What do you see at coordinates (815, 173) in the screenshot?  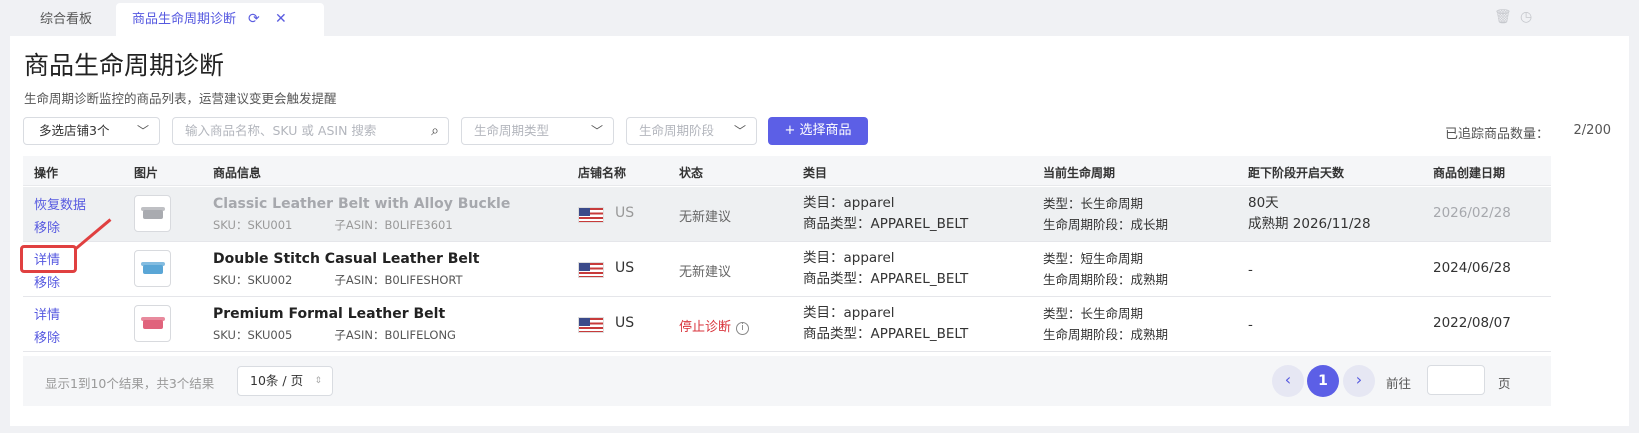 I see `col-header-category: 类目` at bounding box center [815, 173].